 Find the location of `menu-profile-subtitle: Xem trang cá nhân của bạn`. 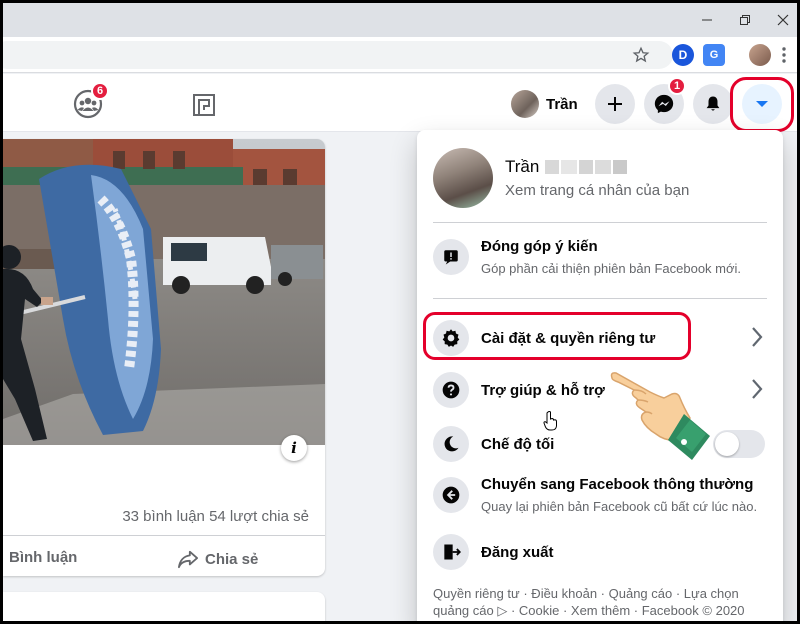

menu-profile-subtitle: Xem trang cá nhân của bạn is located at coordinates (597, 190).